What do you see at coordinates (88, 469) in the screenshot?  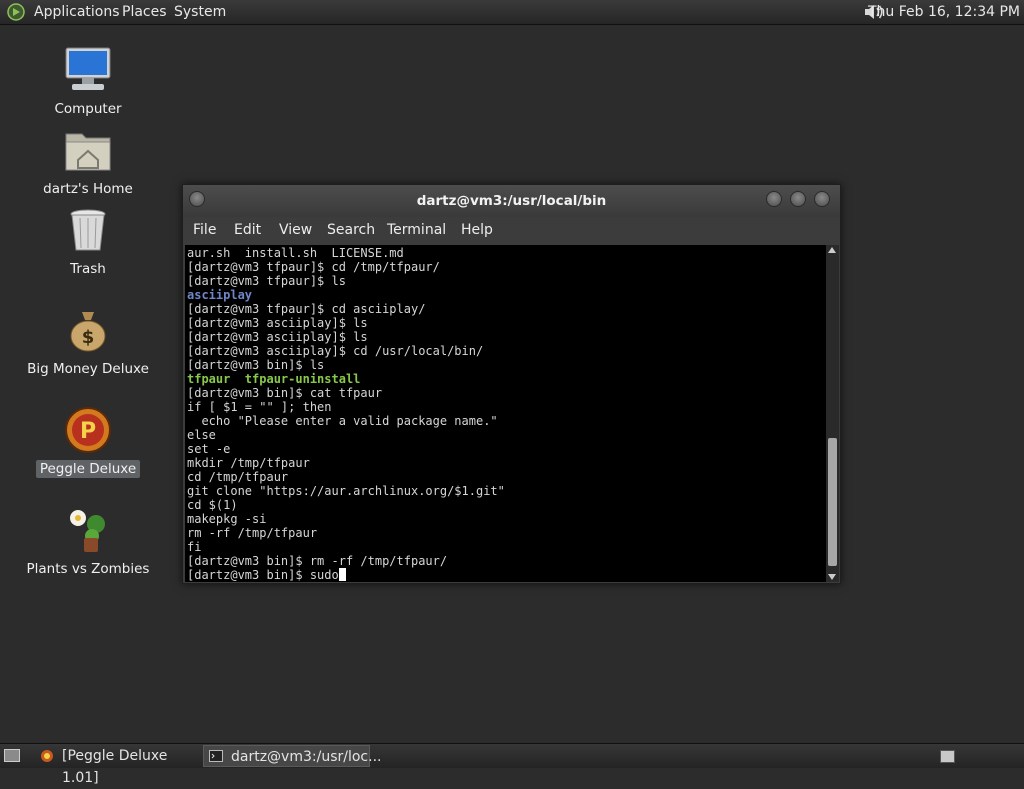 I see `desktop-icon-label: Peggle Deluxe` at bounding box center [88, 469].